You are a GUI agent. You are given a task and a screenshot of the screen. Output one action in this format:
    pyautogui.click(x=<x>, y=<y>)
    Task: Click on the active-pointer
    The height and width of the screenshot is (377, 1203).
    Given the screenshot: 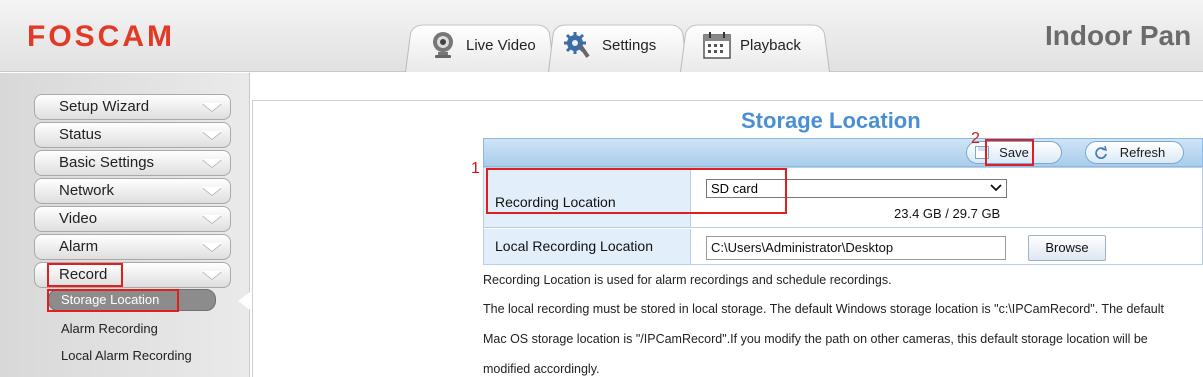 What is the action you would take?
    pyautogui.click(x=244, y=301)
    